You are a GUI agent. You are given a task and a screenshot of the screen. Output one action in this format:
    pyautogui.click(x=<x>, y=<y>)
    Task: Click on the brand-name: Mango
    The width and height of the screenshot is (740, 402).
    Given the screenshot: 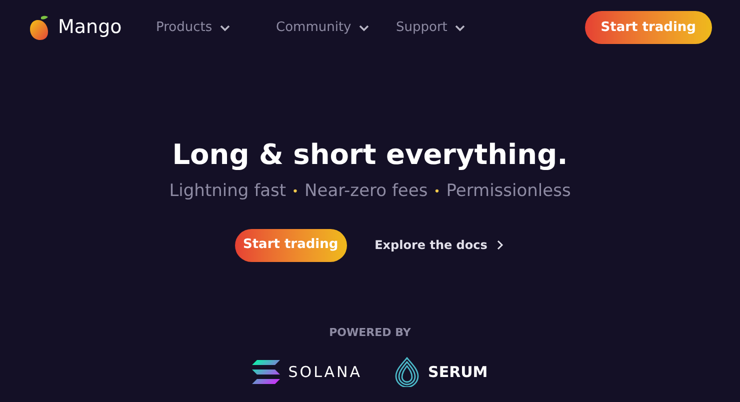 What is the action you would take?
    pyautogui.click(x=90, y=27)
    